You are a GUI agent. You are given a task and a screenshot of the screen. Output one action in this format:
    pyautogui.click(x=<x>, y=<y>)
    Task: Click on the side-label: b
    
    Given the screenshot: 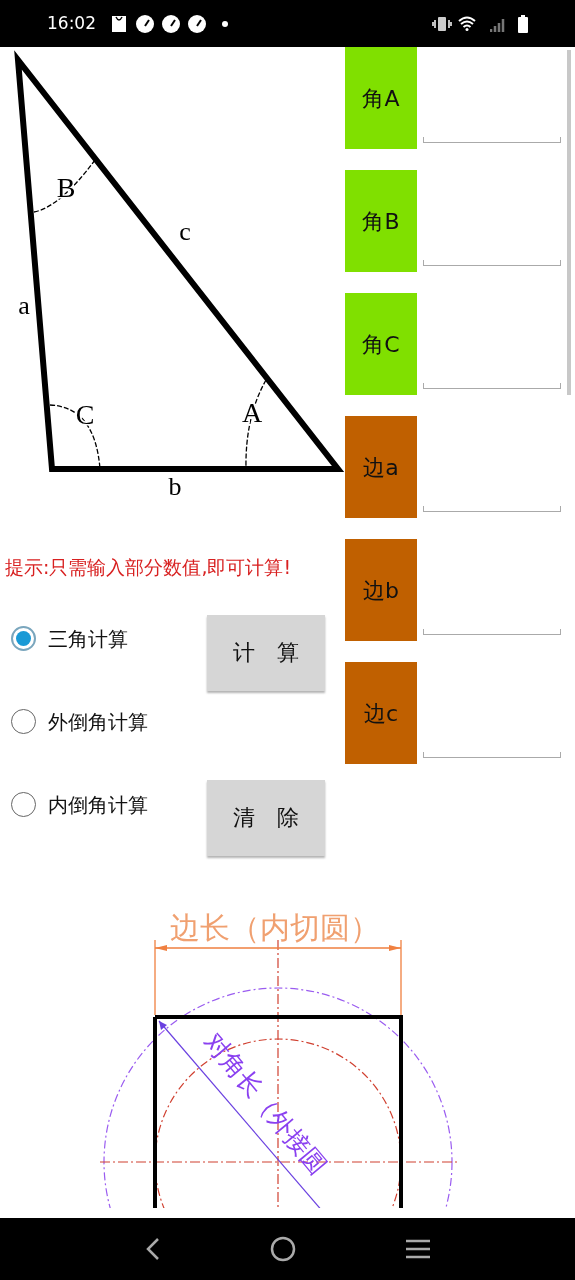 What is the action you would take?
    pyautogui.click(x=175, y=486)
    